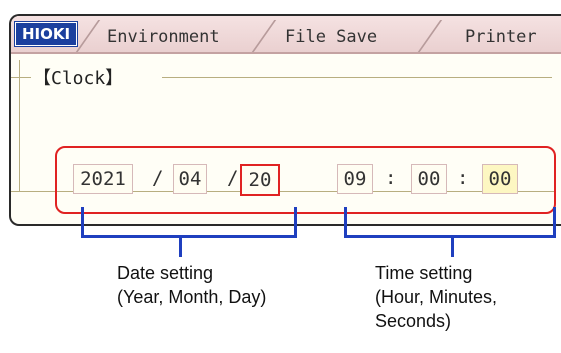 This screenshot has height=353, width=561. What do you see at coordinates (46, 34) in the screenshot?
I see `hioki-logo: HIOKI` at bounding box center [46, 34].